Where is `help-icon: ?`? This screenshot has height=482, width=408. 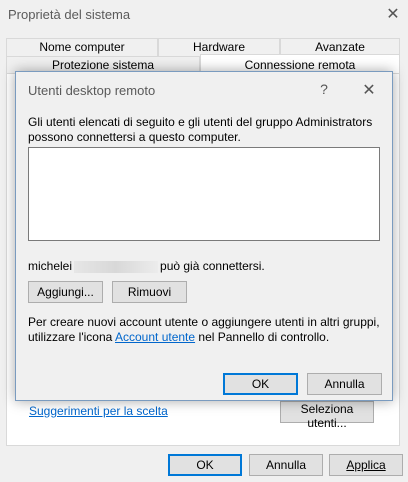 help-icon: ? is located at coordinates (324, 89).